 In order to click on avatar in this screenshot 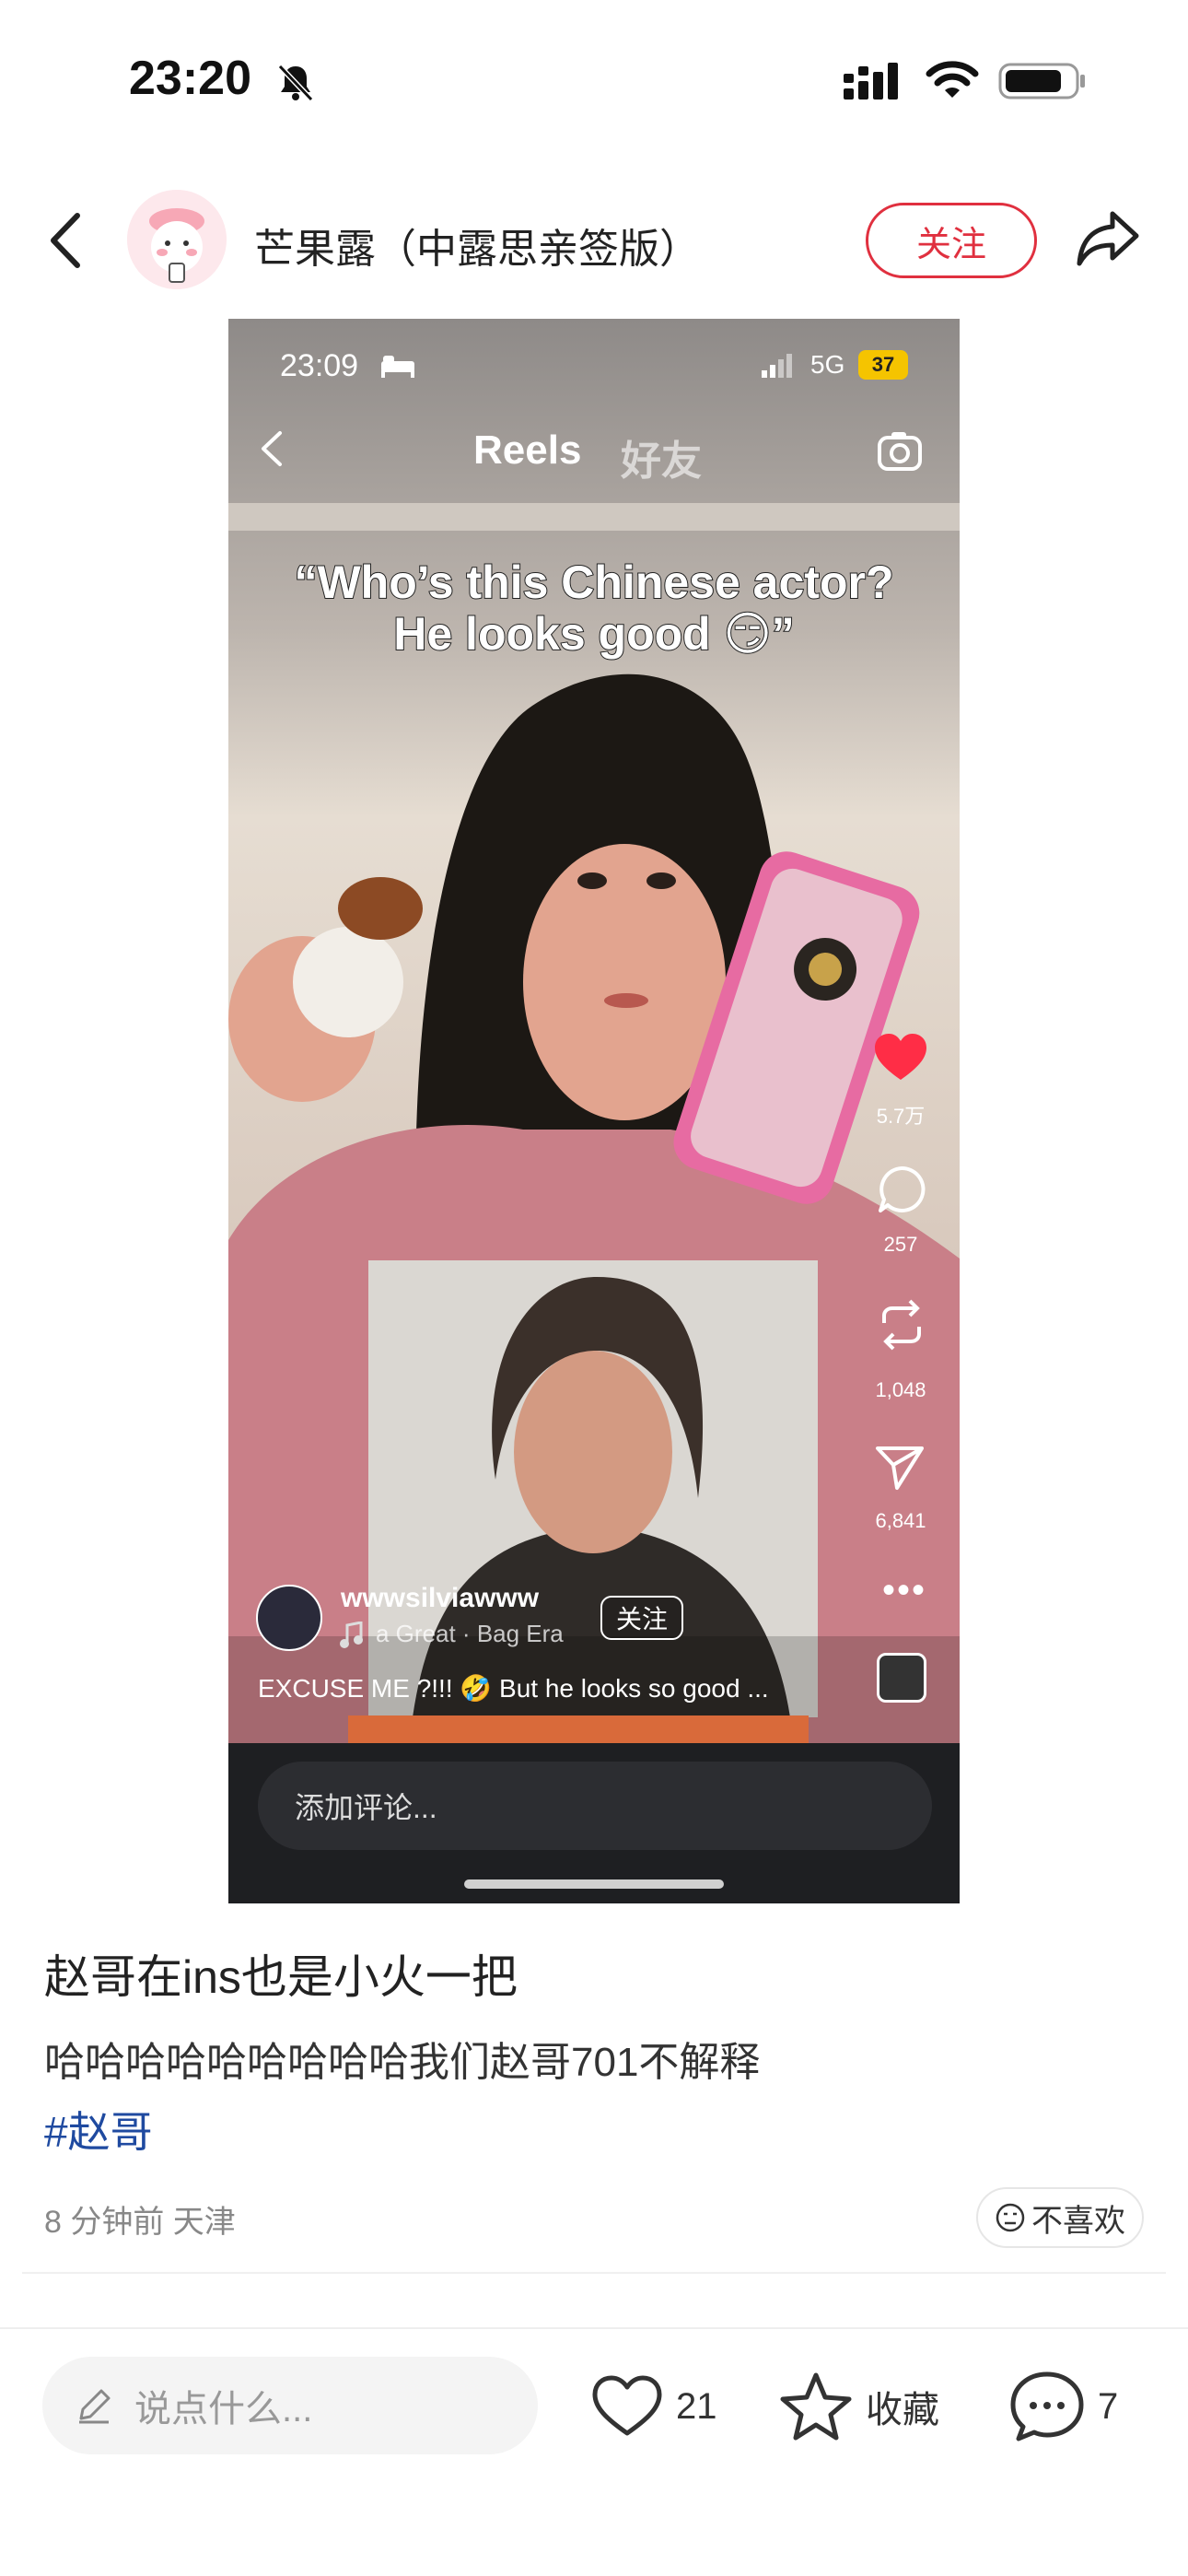, I will do `click(177, 239)`.